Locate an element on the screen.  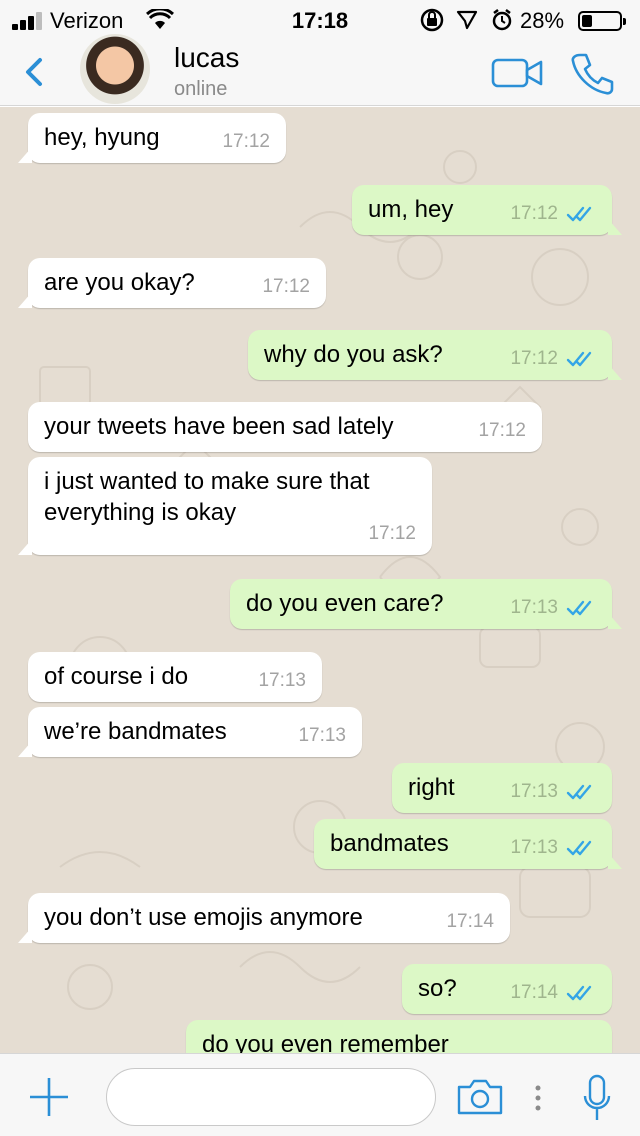
chevron-left-icon is located at coordinates (35, 72).